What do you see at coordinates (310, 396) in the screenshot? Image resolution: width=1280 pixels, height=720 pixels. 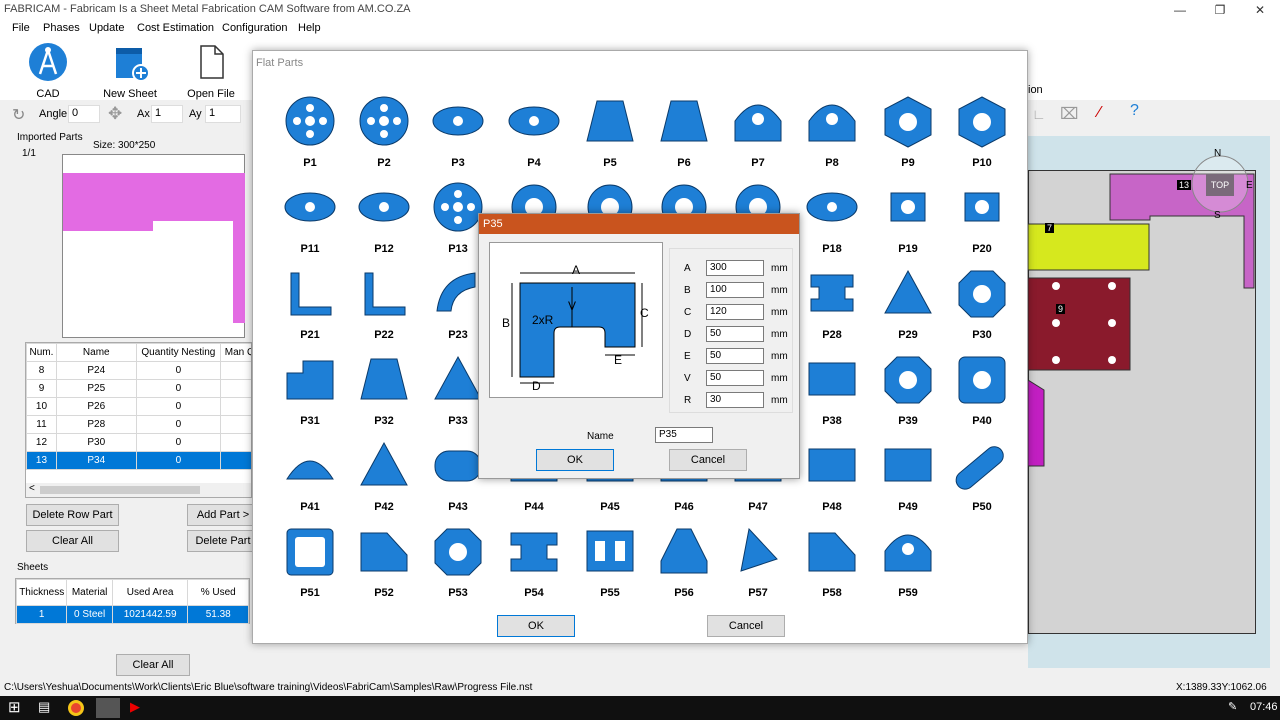 I see `part-tile-p31: P31` at bounding box center [310, 396].